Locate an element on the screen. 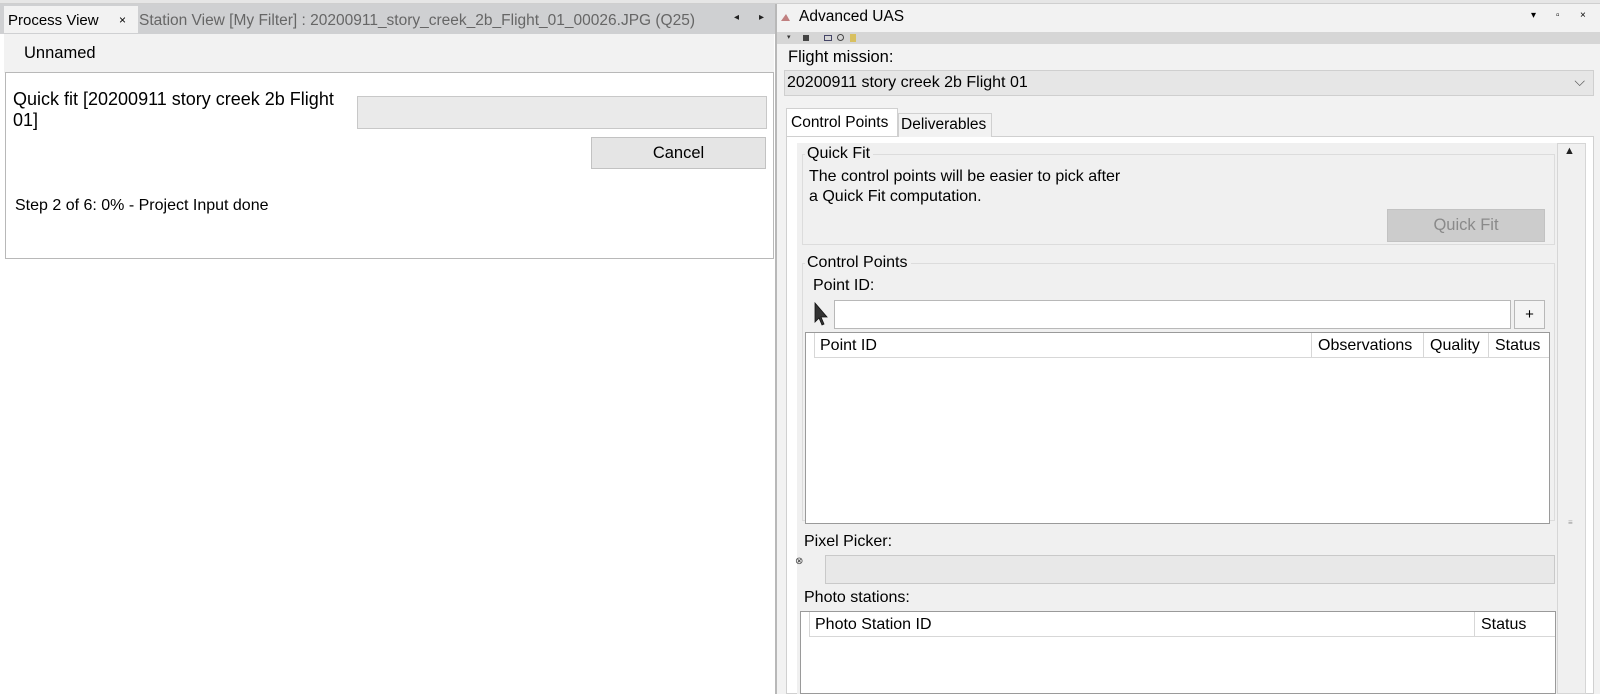  column-header-point-id: Point ID is located at coordinates (1062, 345).